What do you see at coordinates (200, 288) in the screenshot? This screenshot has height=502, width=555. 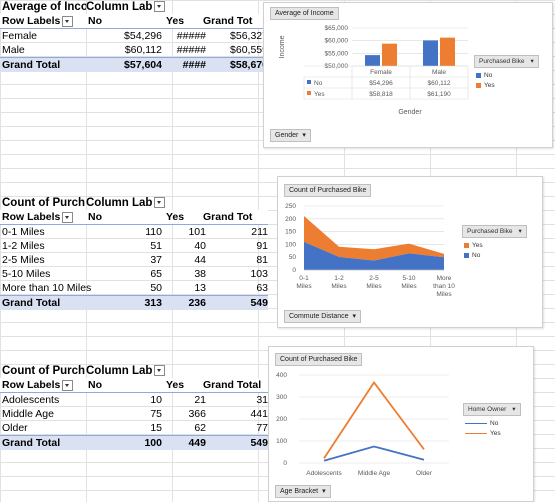 I see `cell-yes: 13` at bounding box center [200, 288].